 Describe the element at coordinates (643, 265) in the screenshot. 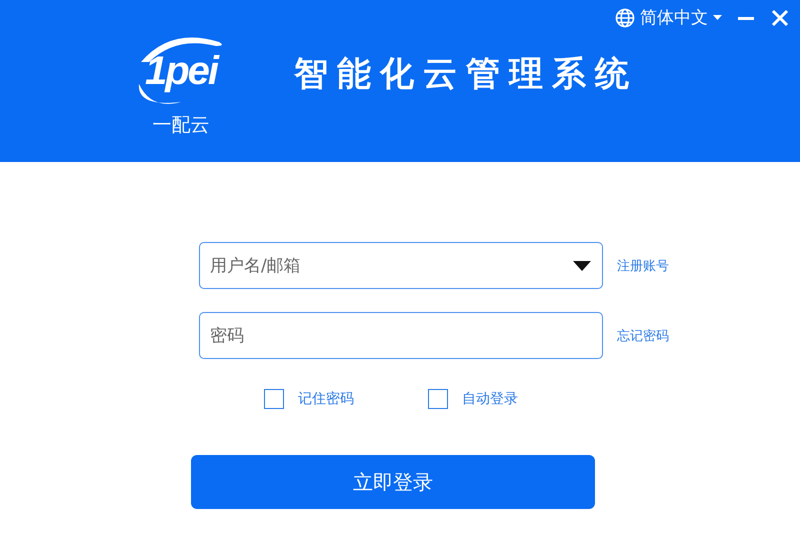

I see `register-link: 注册账号` at that location.